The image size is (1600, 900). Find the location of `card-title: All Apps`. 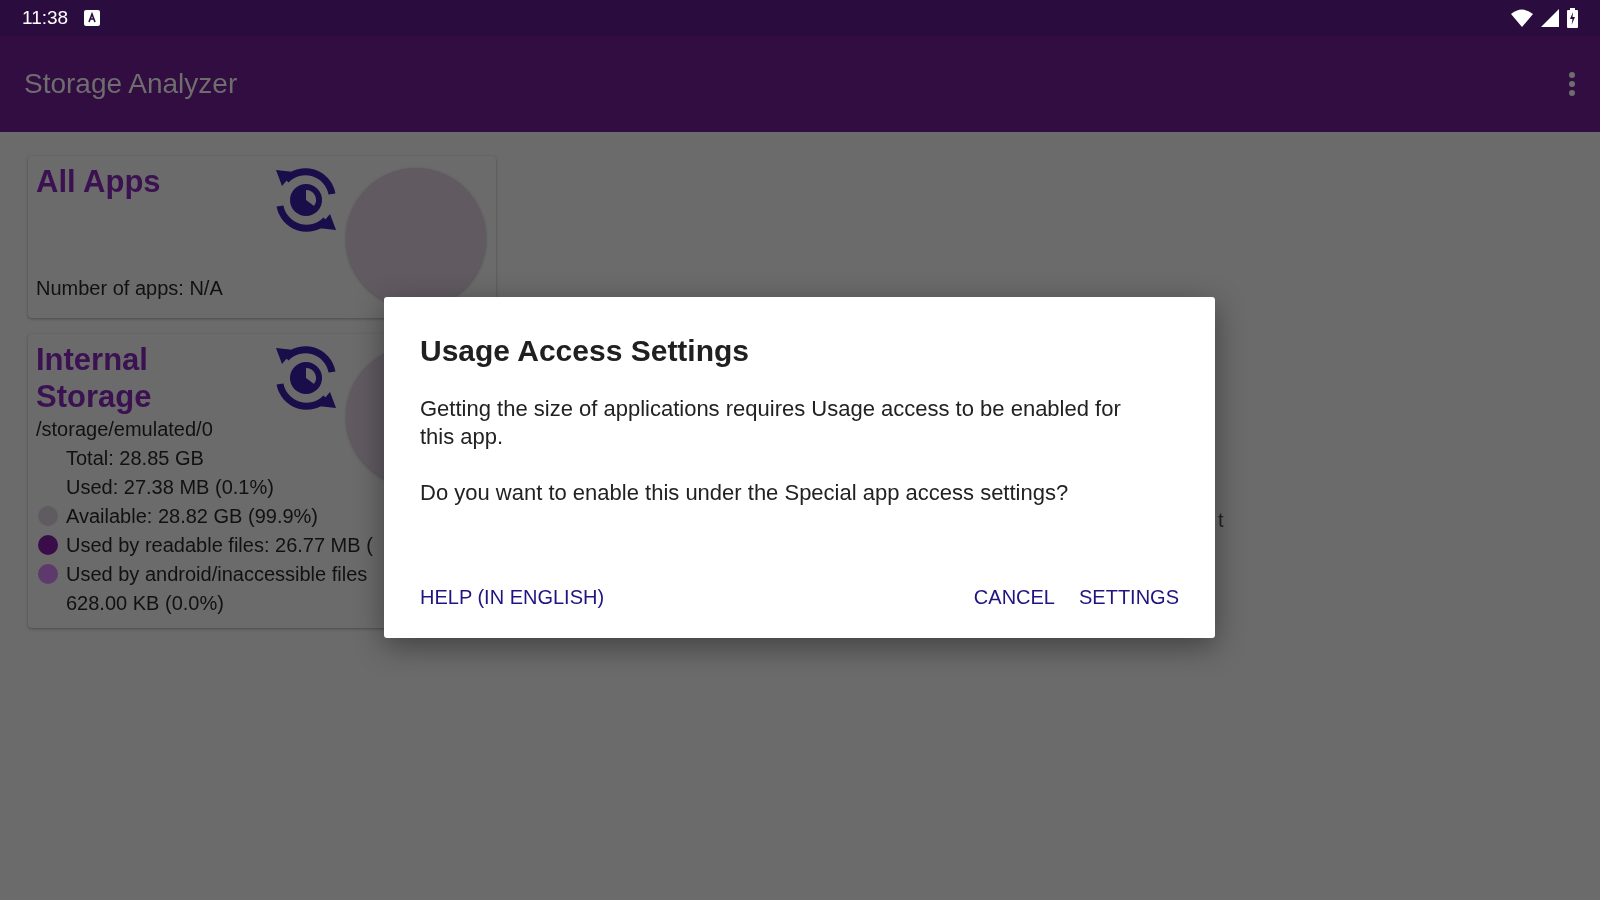

card-title: All Apps is located at coordinates (99, 182).